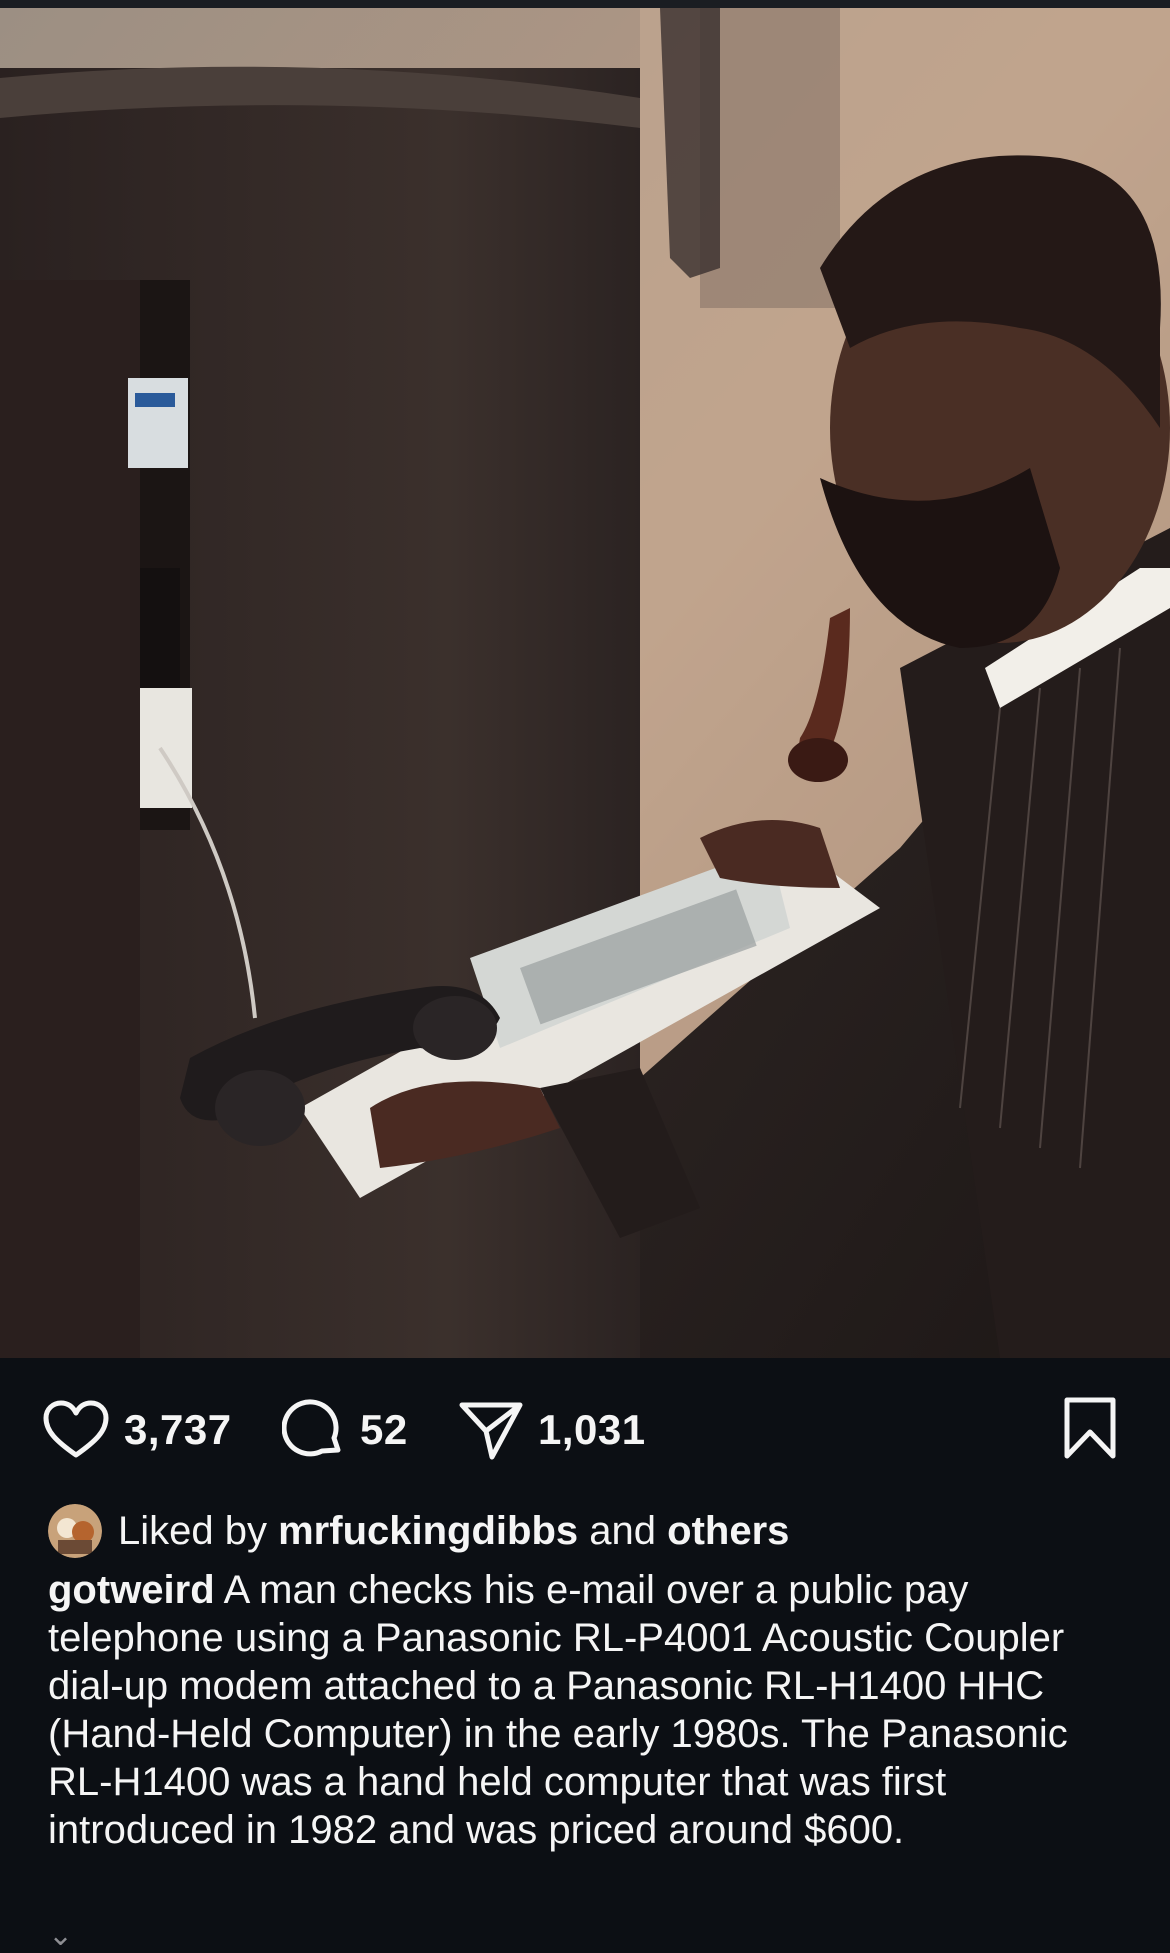 The image size is (1170, 1953). Describe the element at coordinates (428, 1531) in the screenshot. I see `liked-by-user-link: mrfuckingdibbs` at that location.